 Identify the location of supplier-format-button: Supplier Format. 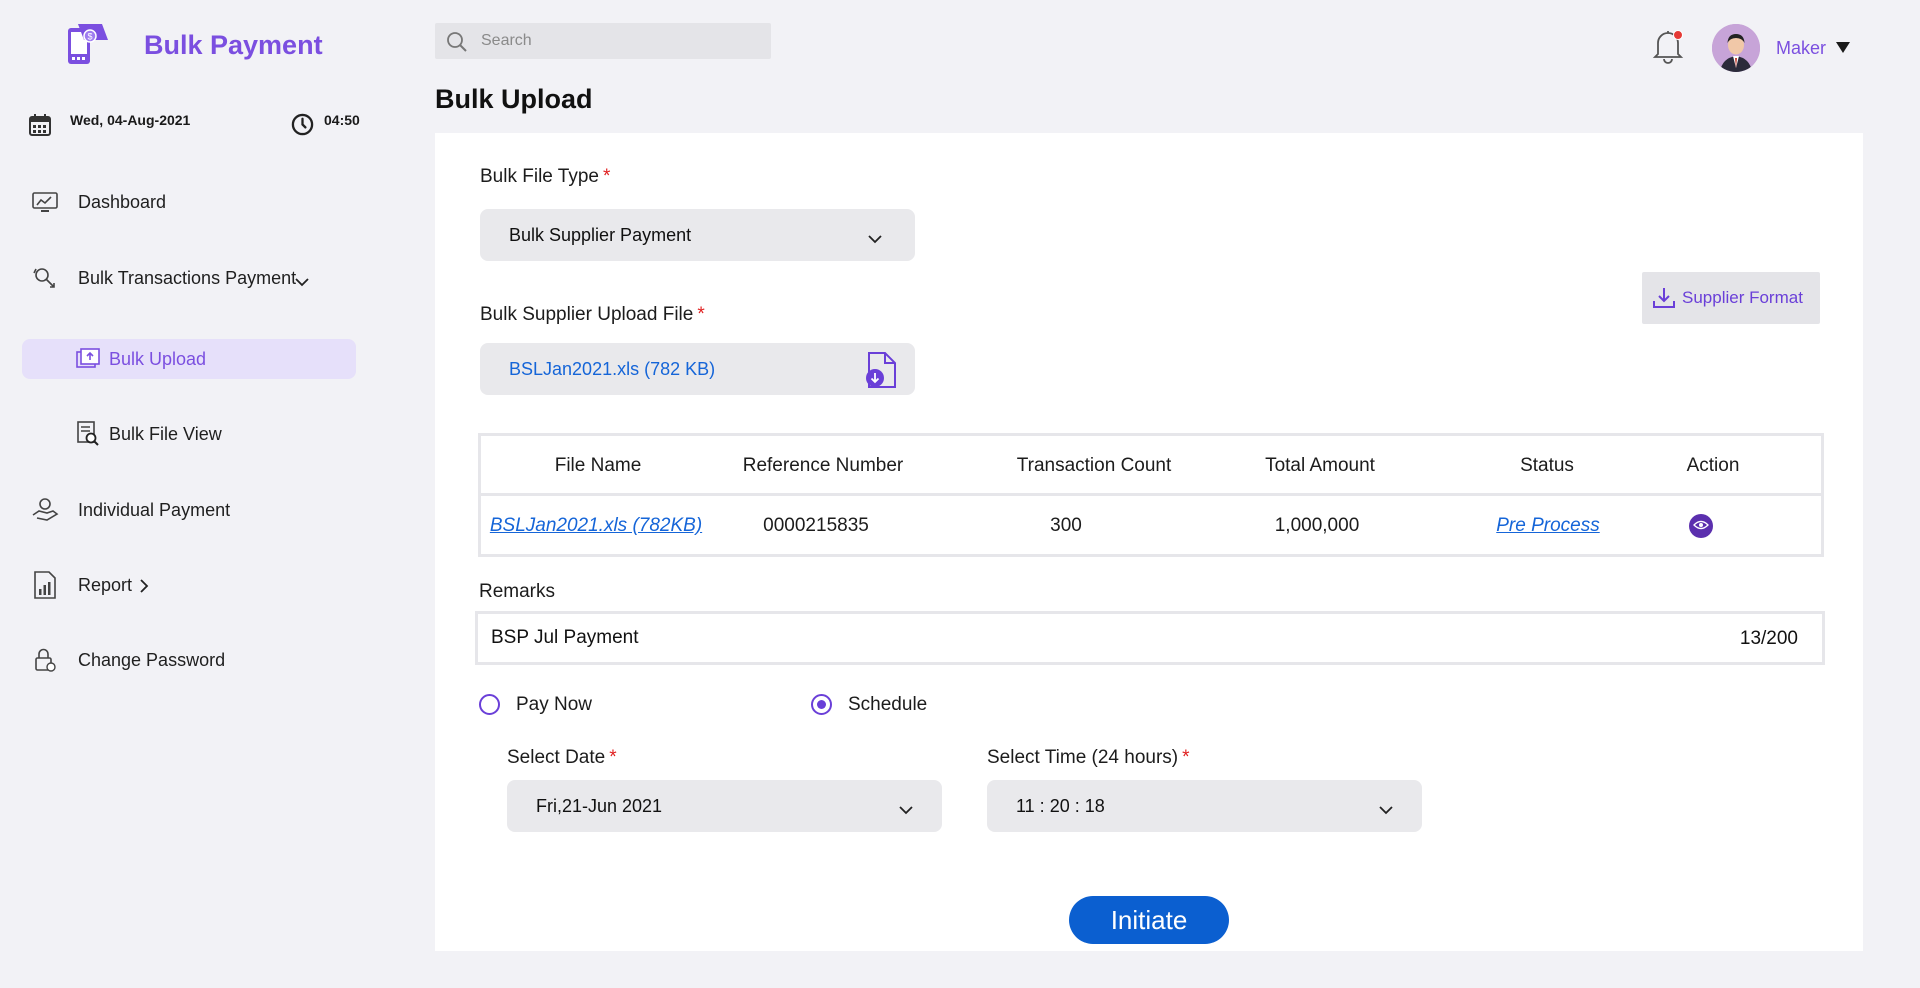
(1731, 298).